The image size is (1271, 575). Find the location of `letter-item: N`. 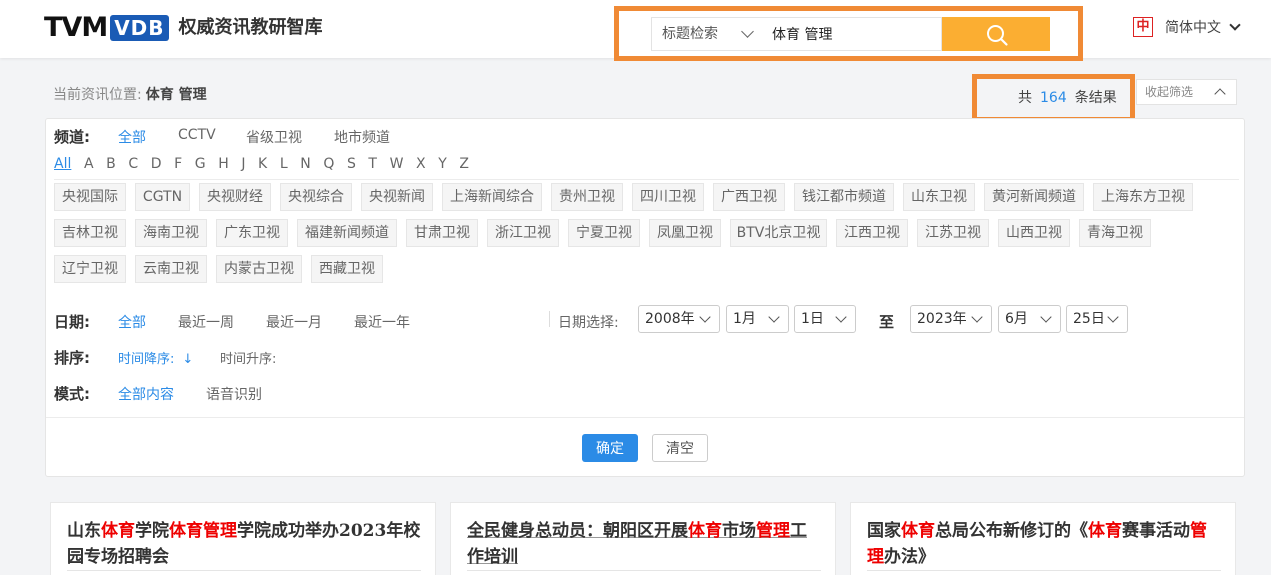

letter-item: N is located at coordinates (305, 164).